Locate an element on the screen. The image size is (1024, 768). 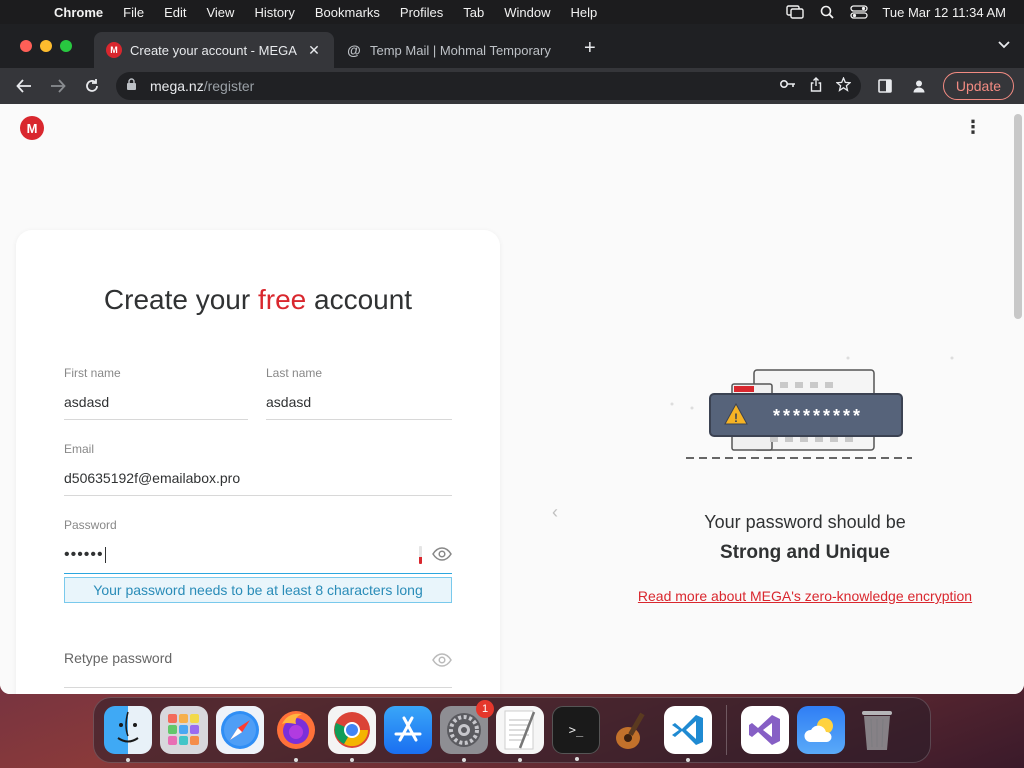
bookmark-star-icon is located at coordinates (843, 85).